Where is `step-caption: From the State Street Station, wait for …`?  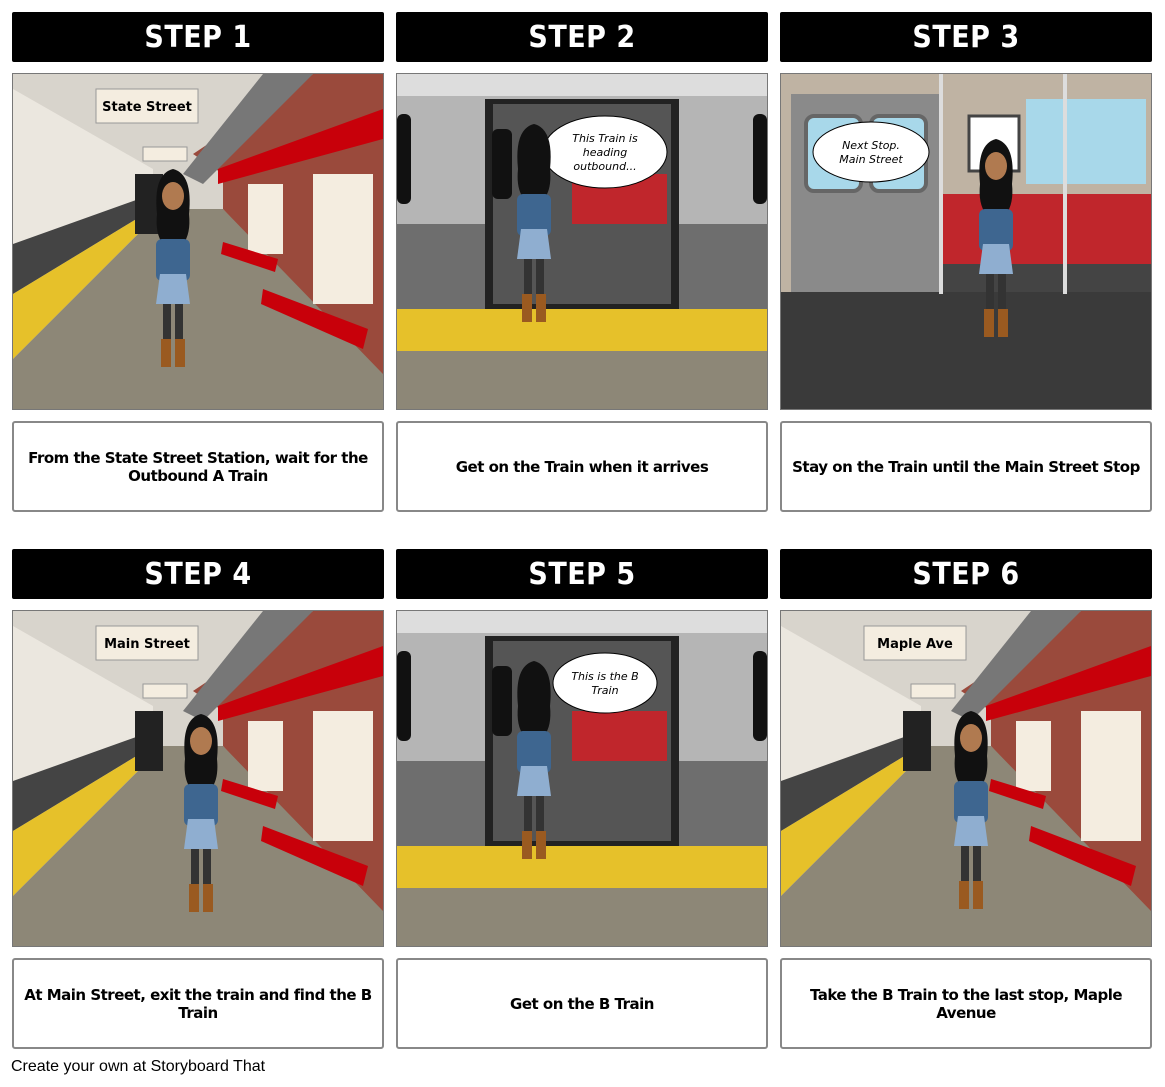
step-caption: From the State Street Station, wait for … is located at coordinates (198, 466).